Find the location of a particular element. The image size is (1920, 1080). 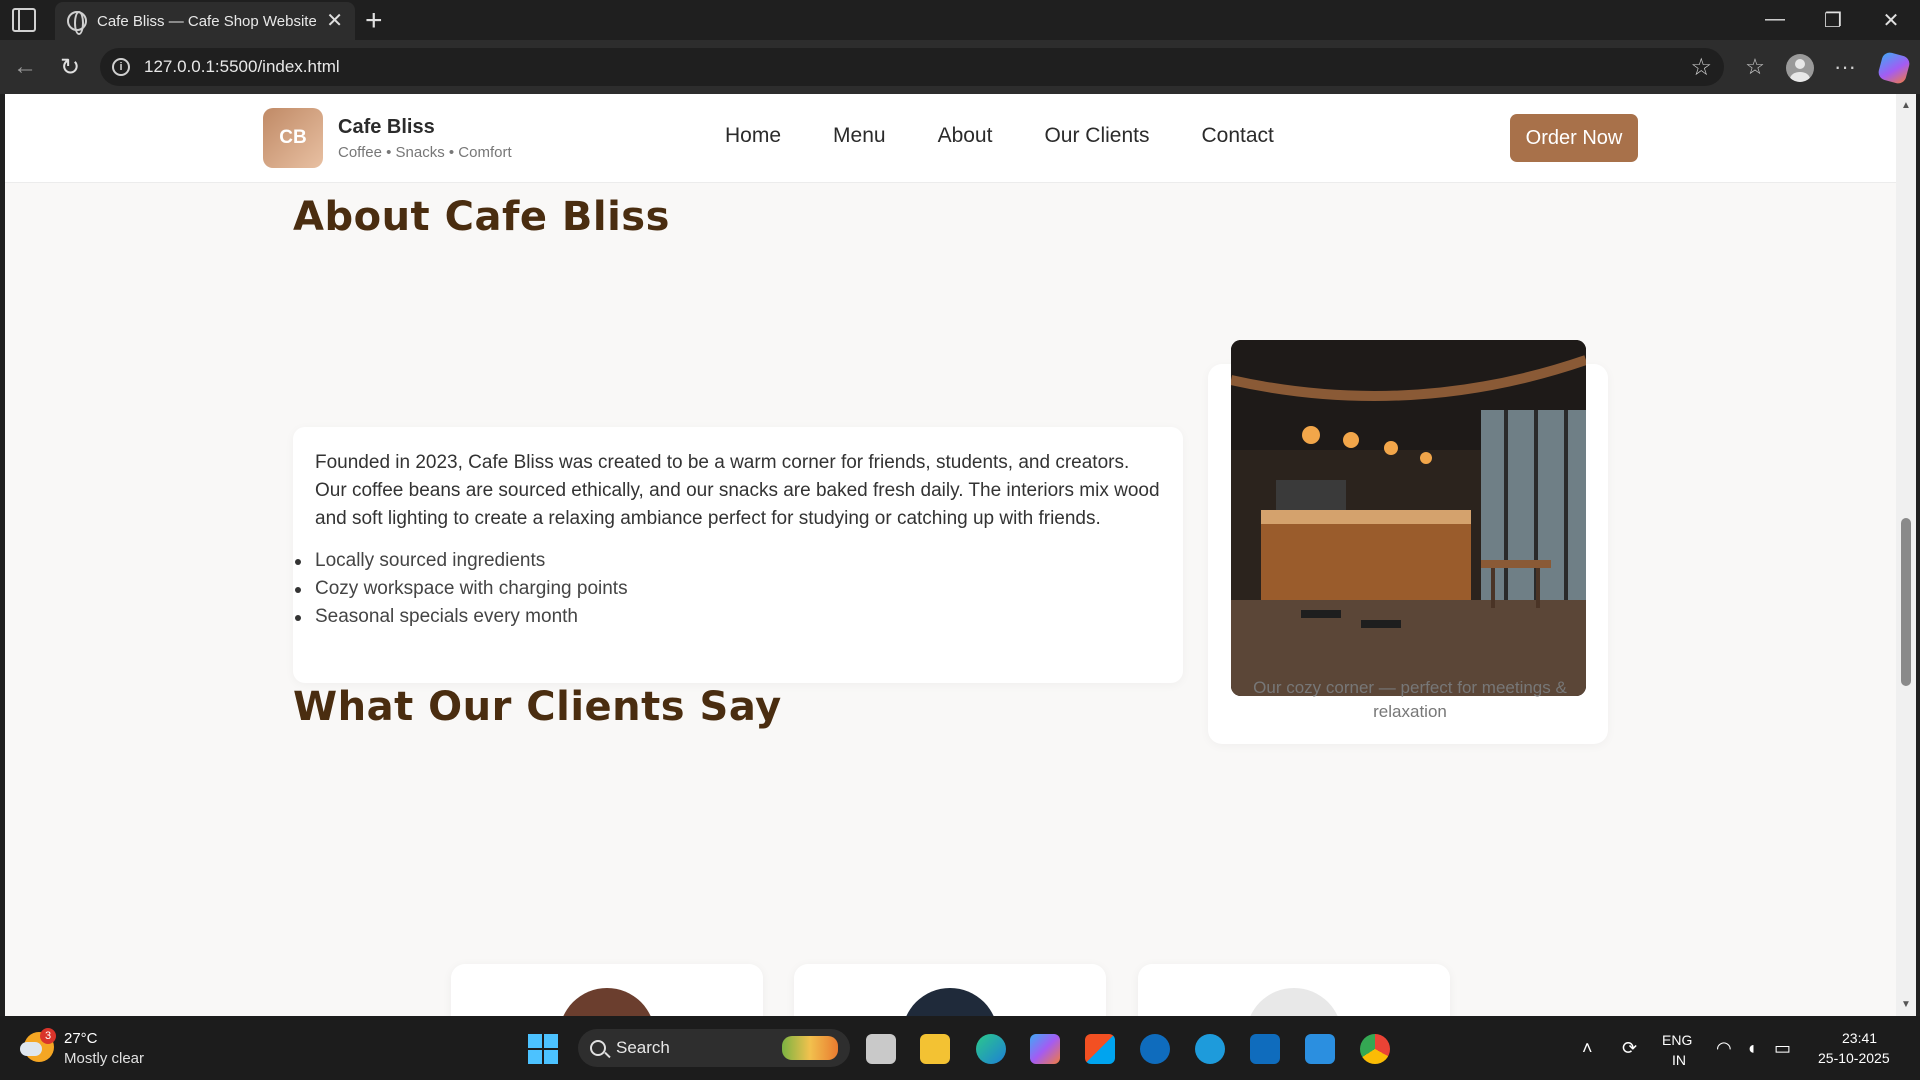

hp-icon is located at coordinates (1155, 1049).